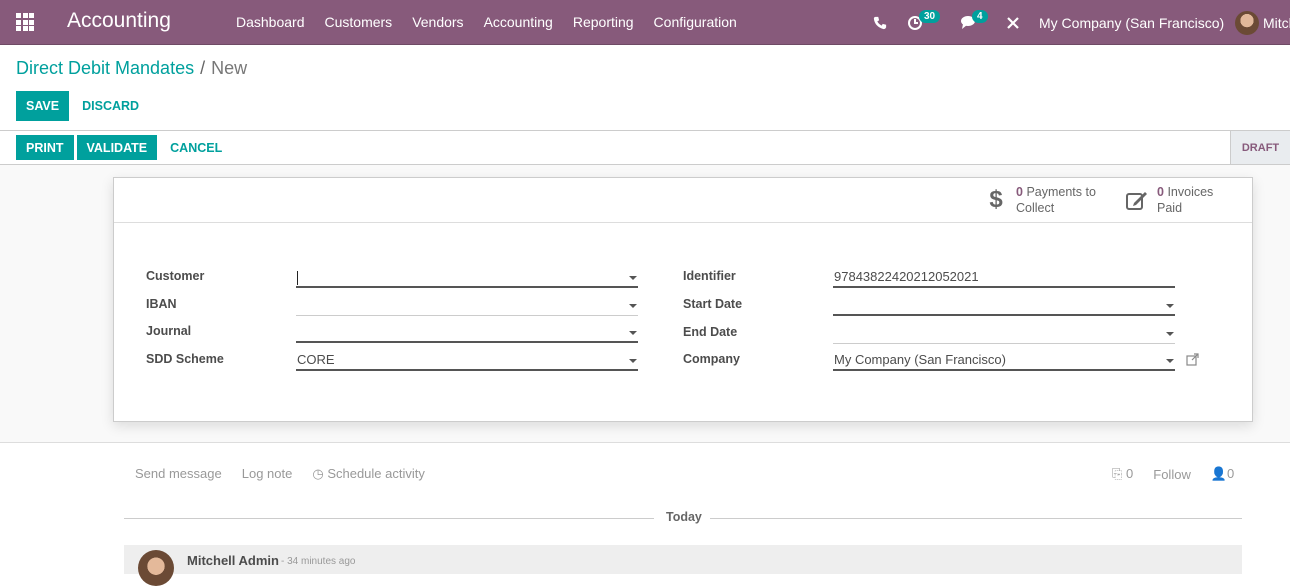 Image resolution: width=1290 pixels, height=586 pixels. What do you see at coordinates (467, 360) in the screenshot?
I see `sdd-scheme-select: CORE` at bounding box center [467, 360].